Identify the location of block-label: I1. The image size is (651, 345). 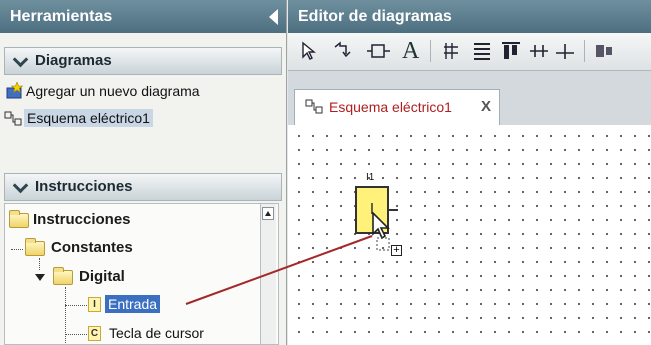
(370, 177).